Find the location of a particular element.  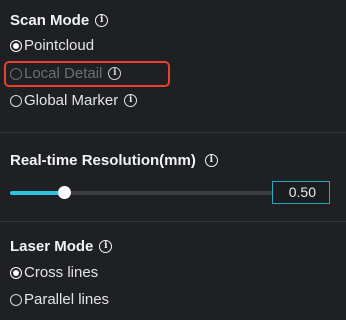

option-label: Pointcloud is located at coordinates (59, 45).